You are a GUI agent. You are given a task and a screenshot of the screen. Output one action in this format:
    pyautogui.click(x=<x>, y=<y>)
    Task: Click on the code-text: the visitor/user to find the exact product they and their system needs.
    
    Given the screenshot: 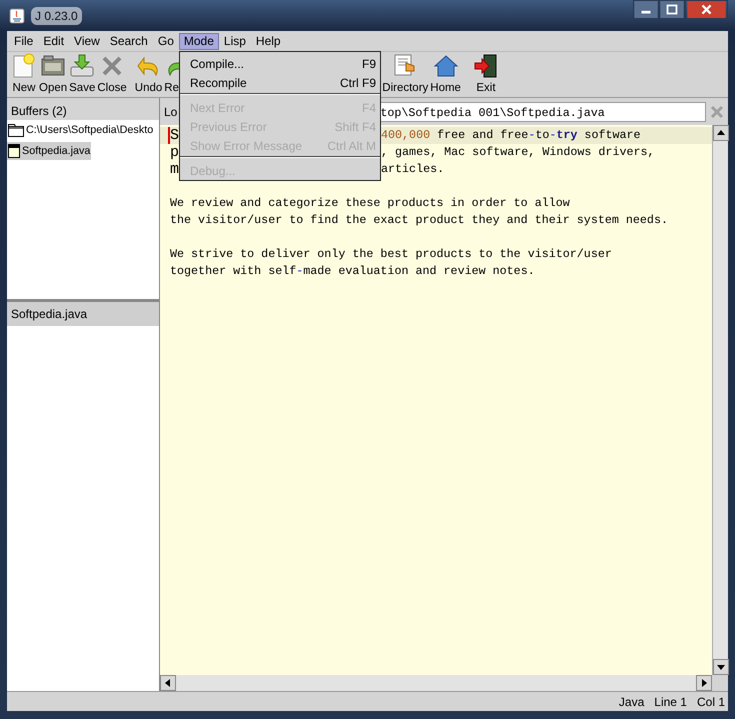 What is the action you would take?
    pyautogui.click(x=419, y=220)
    